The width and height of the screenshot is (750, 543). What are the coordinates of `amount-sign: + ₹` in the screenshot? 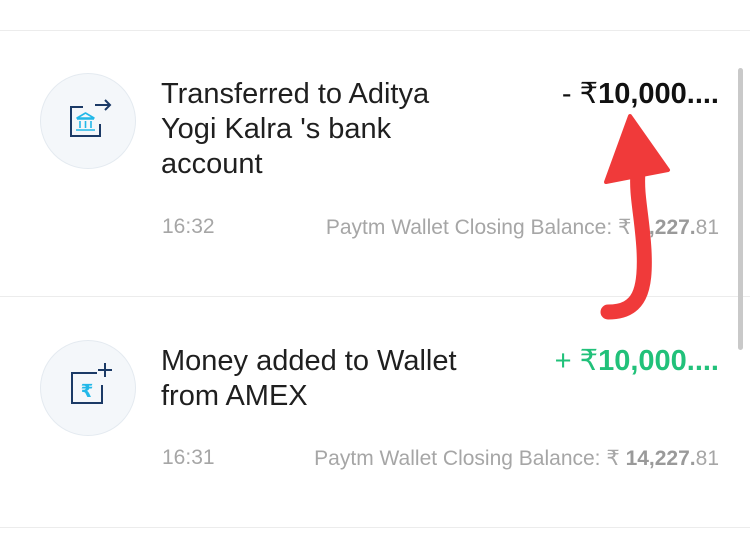 It's located at (576, 361).